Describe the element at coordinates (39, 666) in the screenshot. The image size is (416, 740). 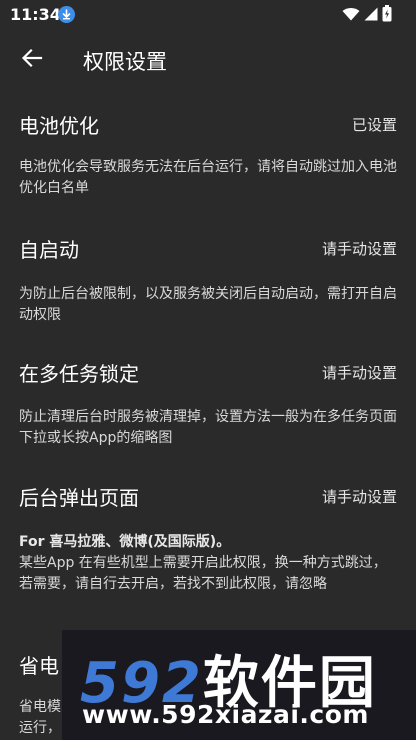
I see `setting-title: 省电` at that location.